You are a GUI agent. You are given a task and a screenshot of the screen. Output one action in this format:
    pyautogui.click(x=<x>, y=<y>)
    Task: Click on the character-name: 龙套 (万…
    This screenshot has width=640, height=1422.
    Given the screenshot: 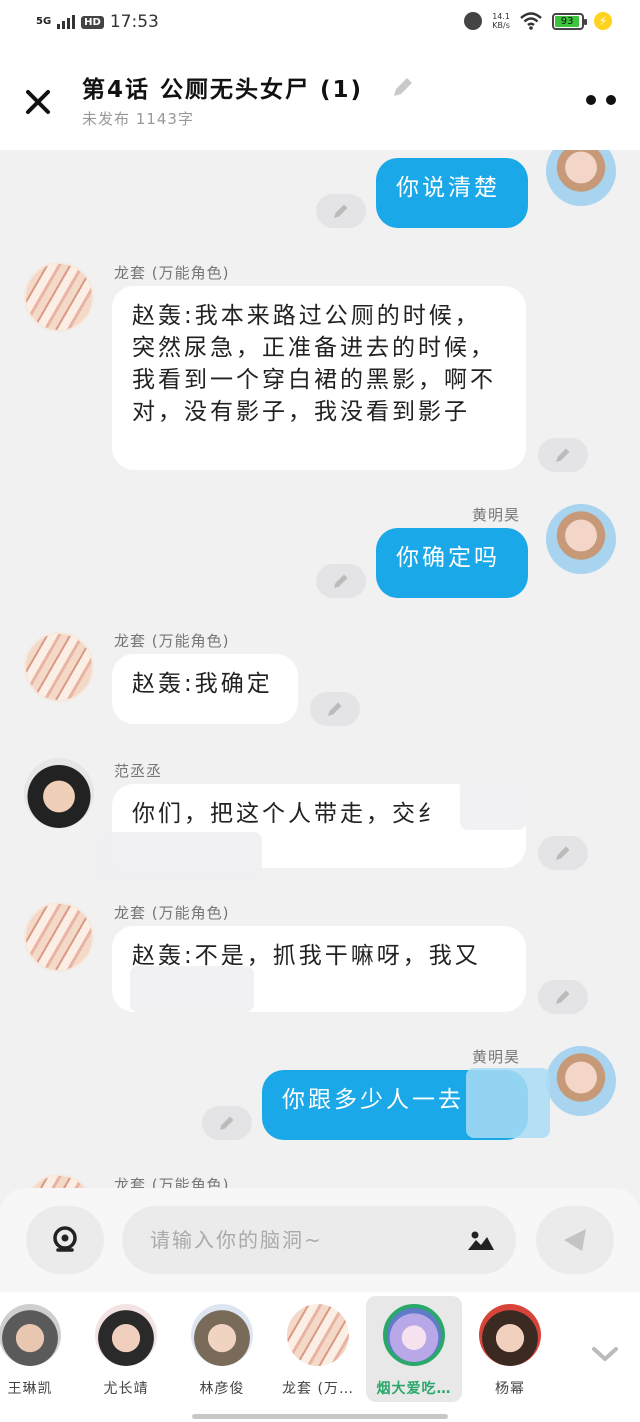 What is the action you would take?
    pyautogui.click(x=318, y=1389)
    